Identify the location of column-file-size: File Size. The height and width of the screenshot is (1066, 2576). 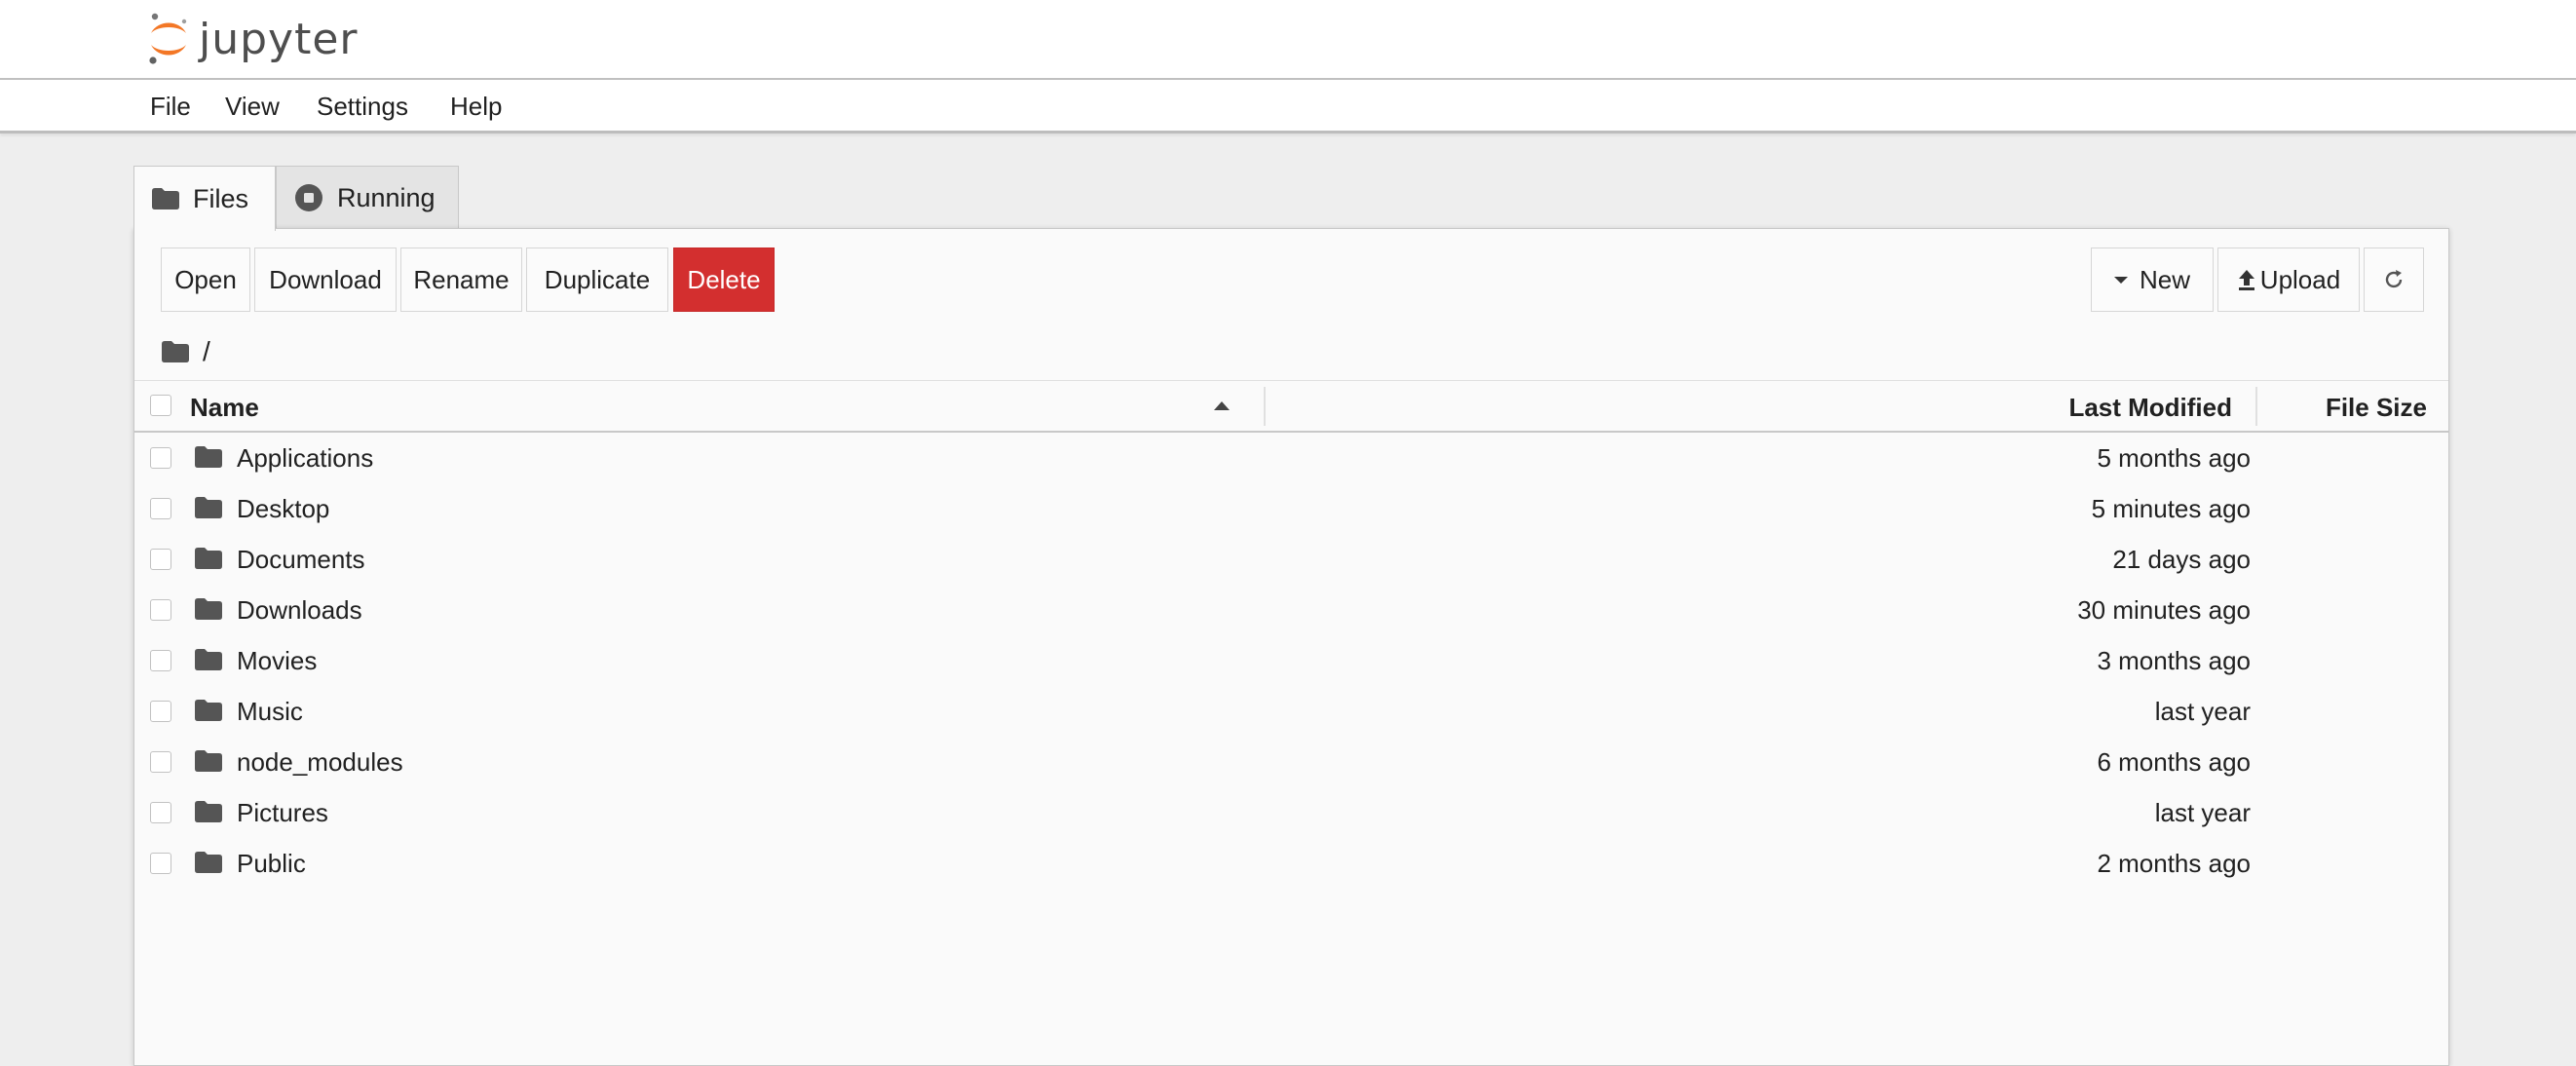
(2376, 407).